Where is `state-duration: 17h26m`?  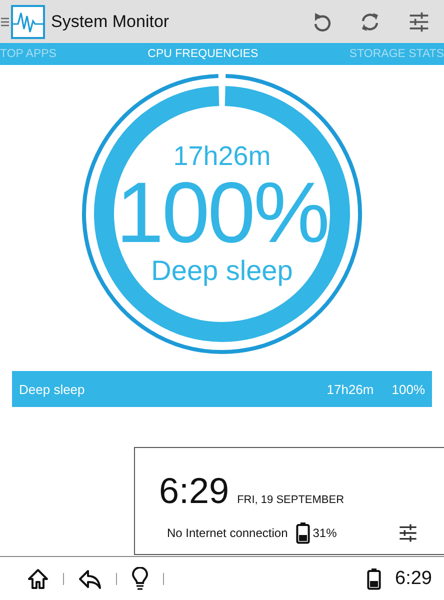
state-duration: 17h26m is located at coordinates (350, 389).